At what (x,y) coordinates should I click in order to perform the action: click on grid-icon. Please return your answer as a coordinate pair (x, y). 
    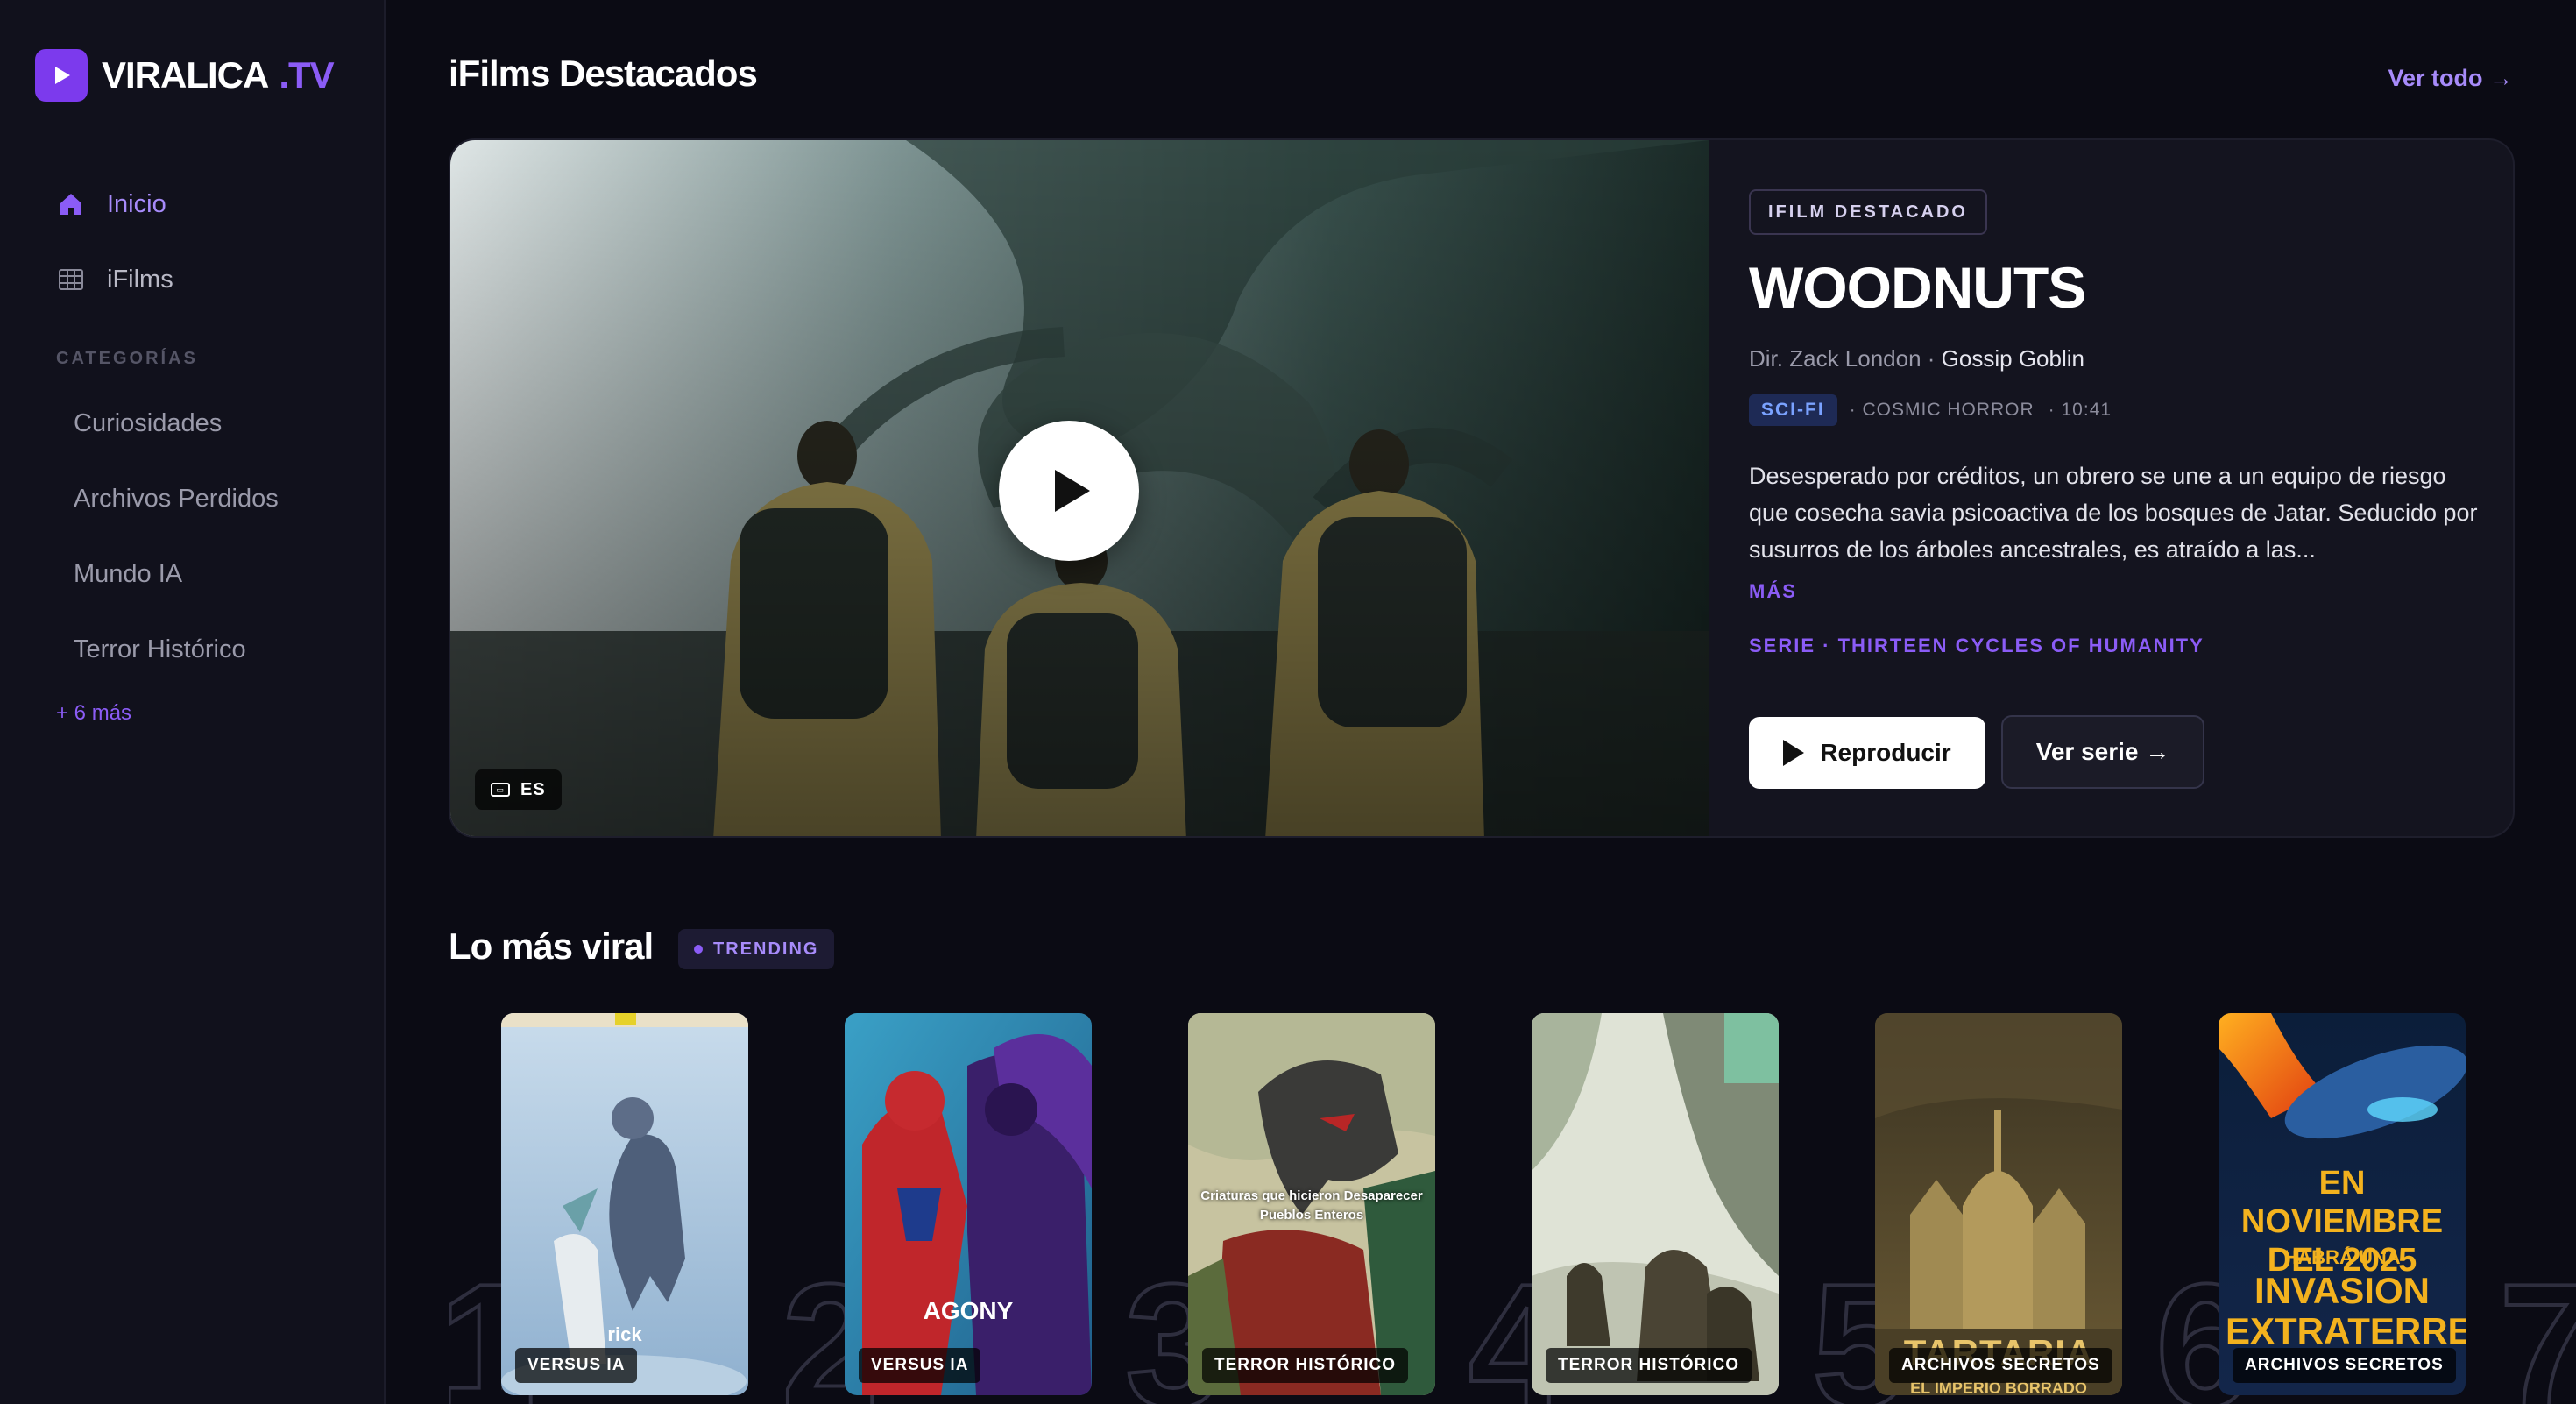
    Looking at the image, I should click on (71, 279).